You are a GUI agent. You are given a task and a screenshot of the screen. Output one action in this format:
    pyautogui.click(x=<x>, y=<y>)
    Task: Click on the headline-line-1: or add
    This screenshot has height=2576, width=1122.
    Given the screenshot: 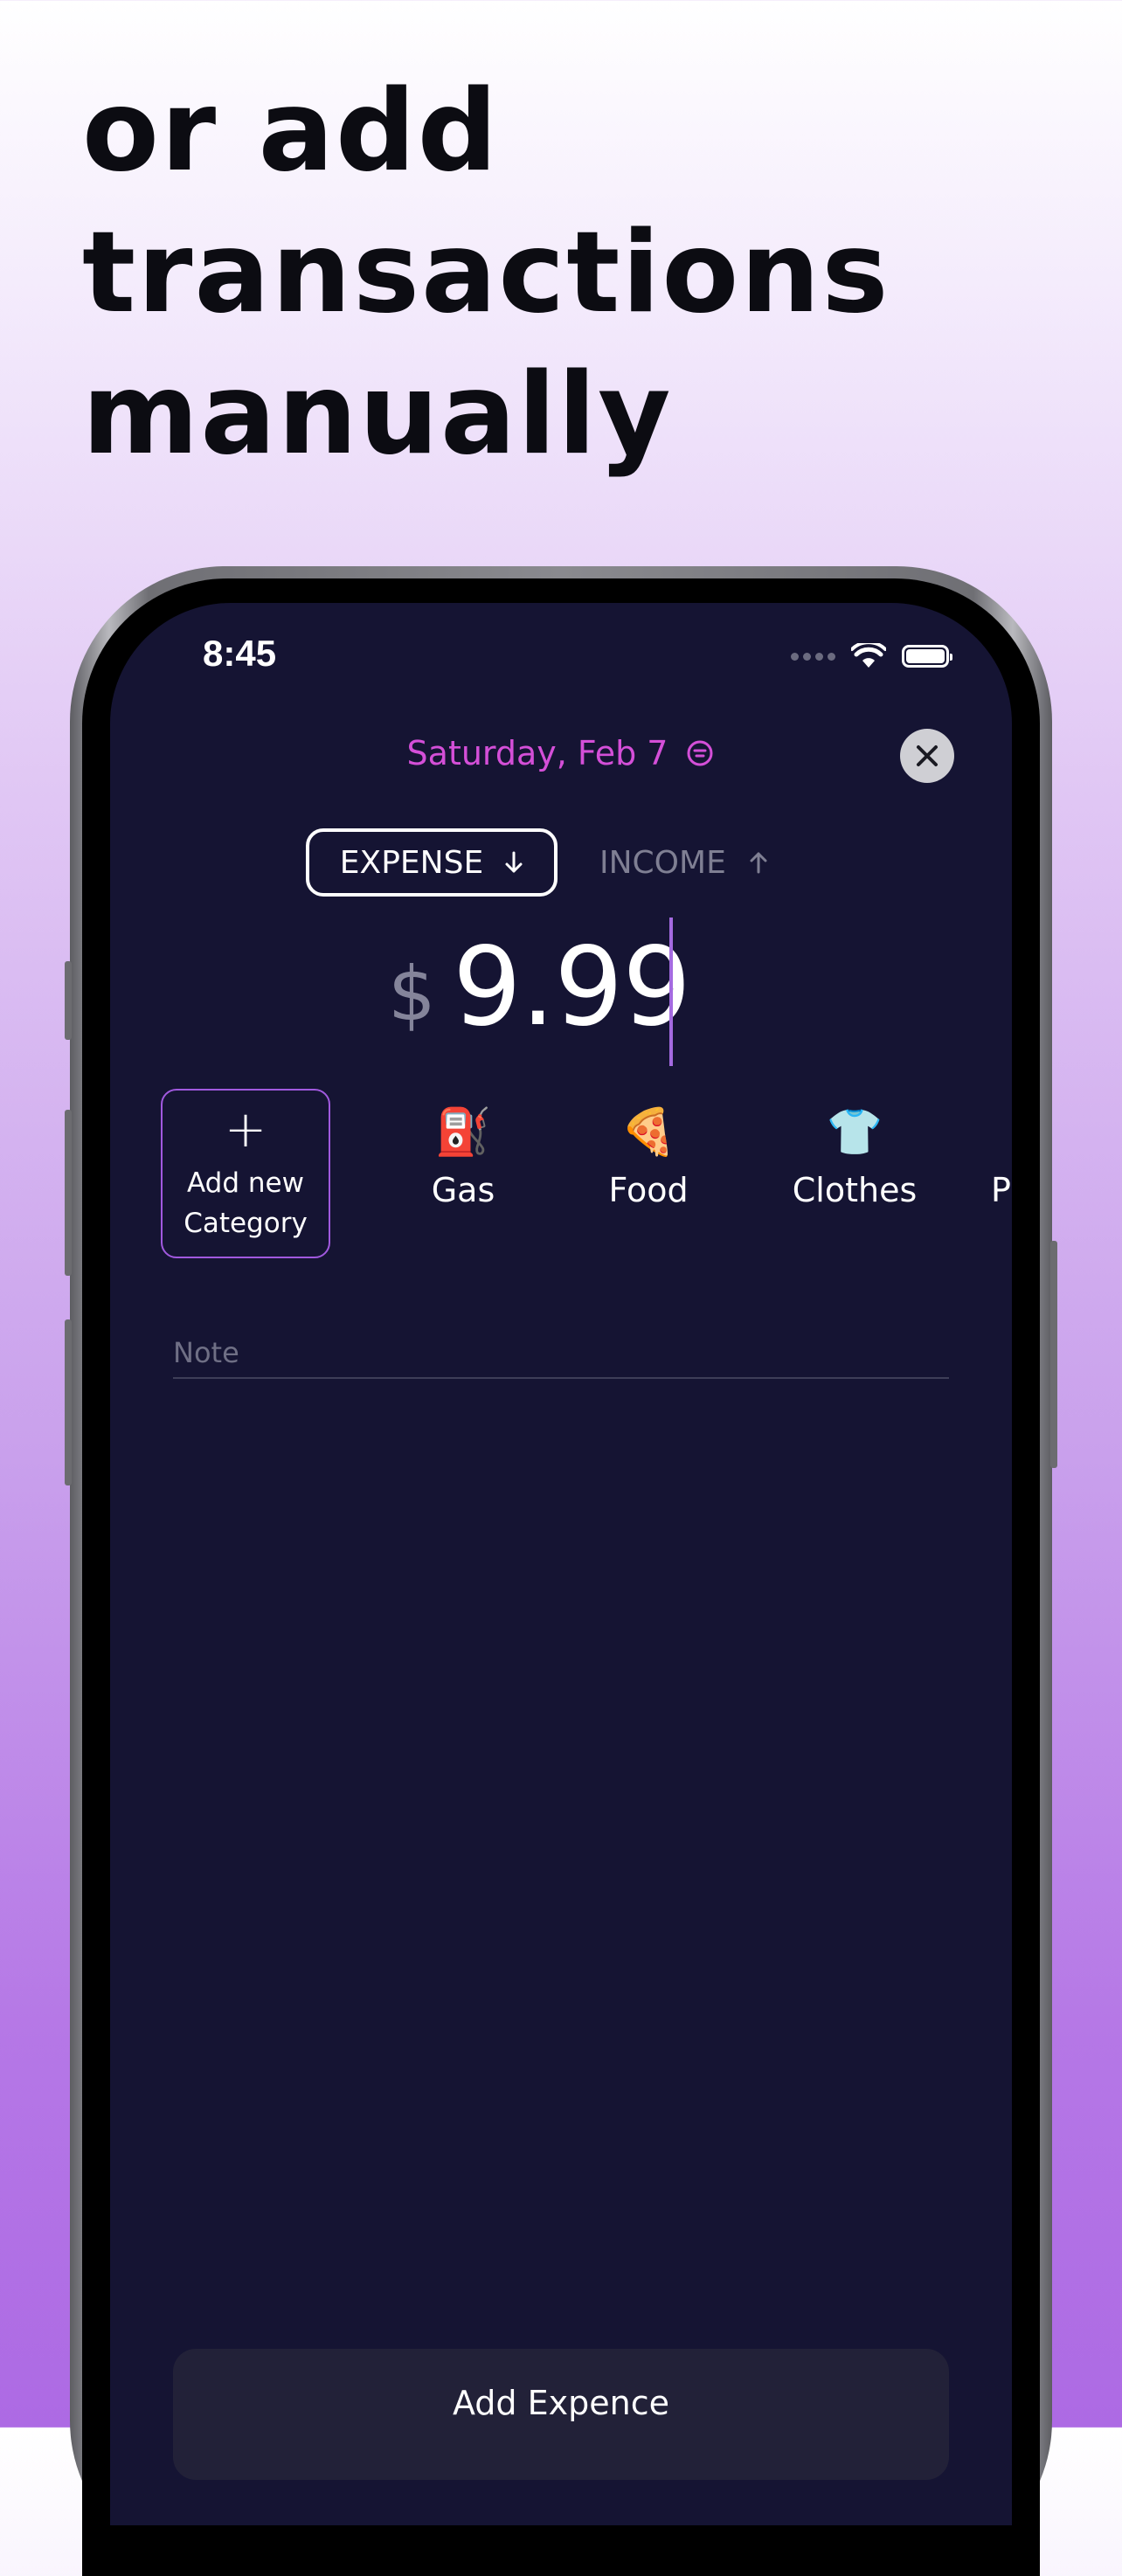 What is the action you would take?
    pyautogui.click(x=291, y=131)
    